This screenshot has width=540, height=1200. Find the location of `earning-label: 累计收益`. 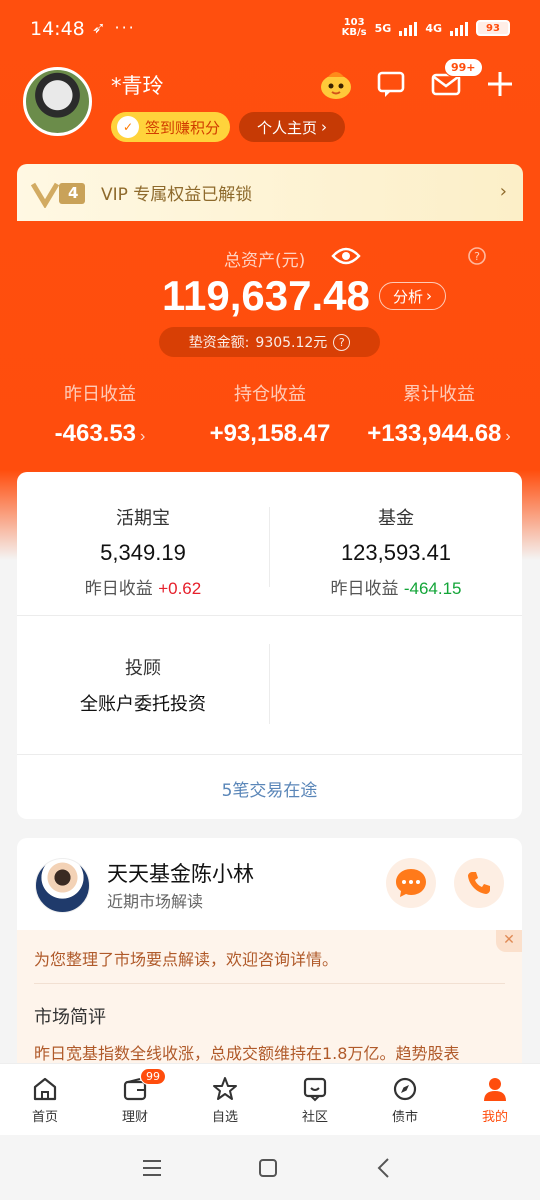

earning-label: 累计收益 is located at coordinates (439, 394).